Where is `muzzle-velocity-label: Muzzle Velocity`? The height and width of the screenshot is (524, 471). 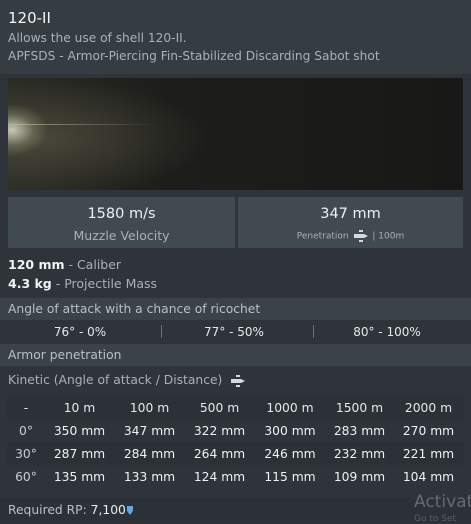
muzzle-velocity-label: Muzzle Velocity is located at coordinates (121, 235).